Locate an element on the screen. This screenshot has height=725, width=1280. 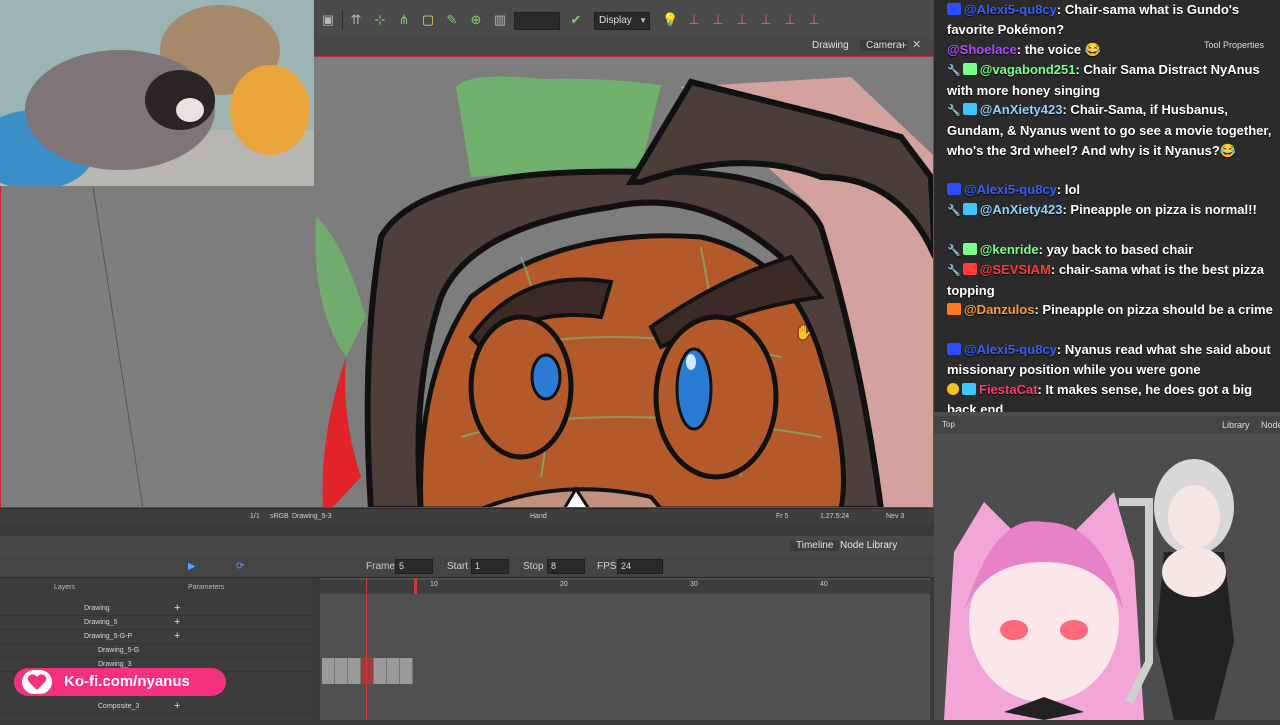
layer-row: Composite_3 + is located at coordinates (156, 707).